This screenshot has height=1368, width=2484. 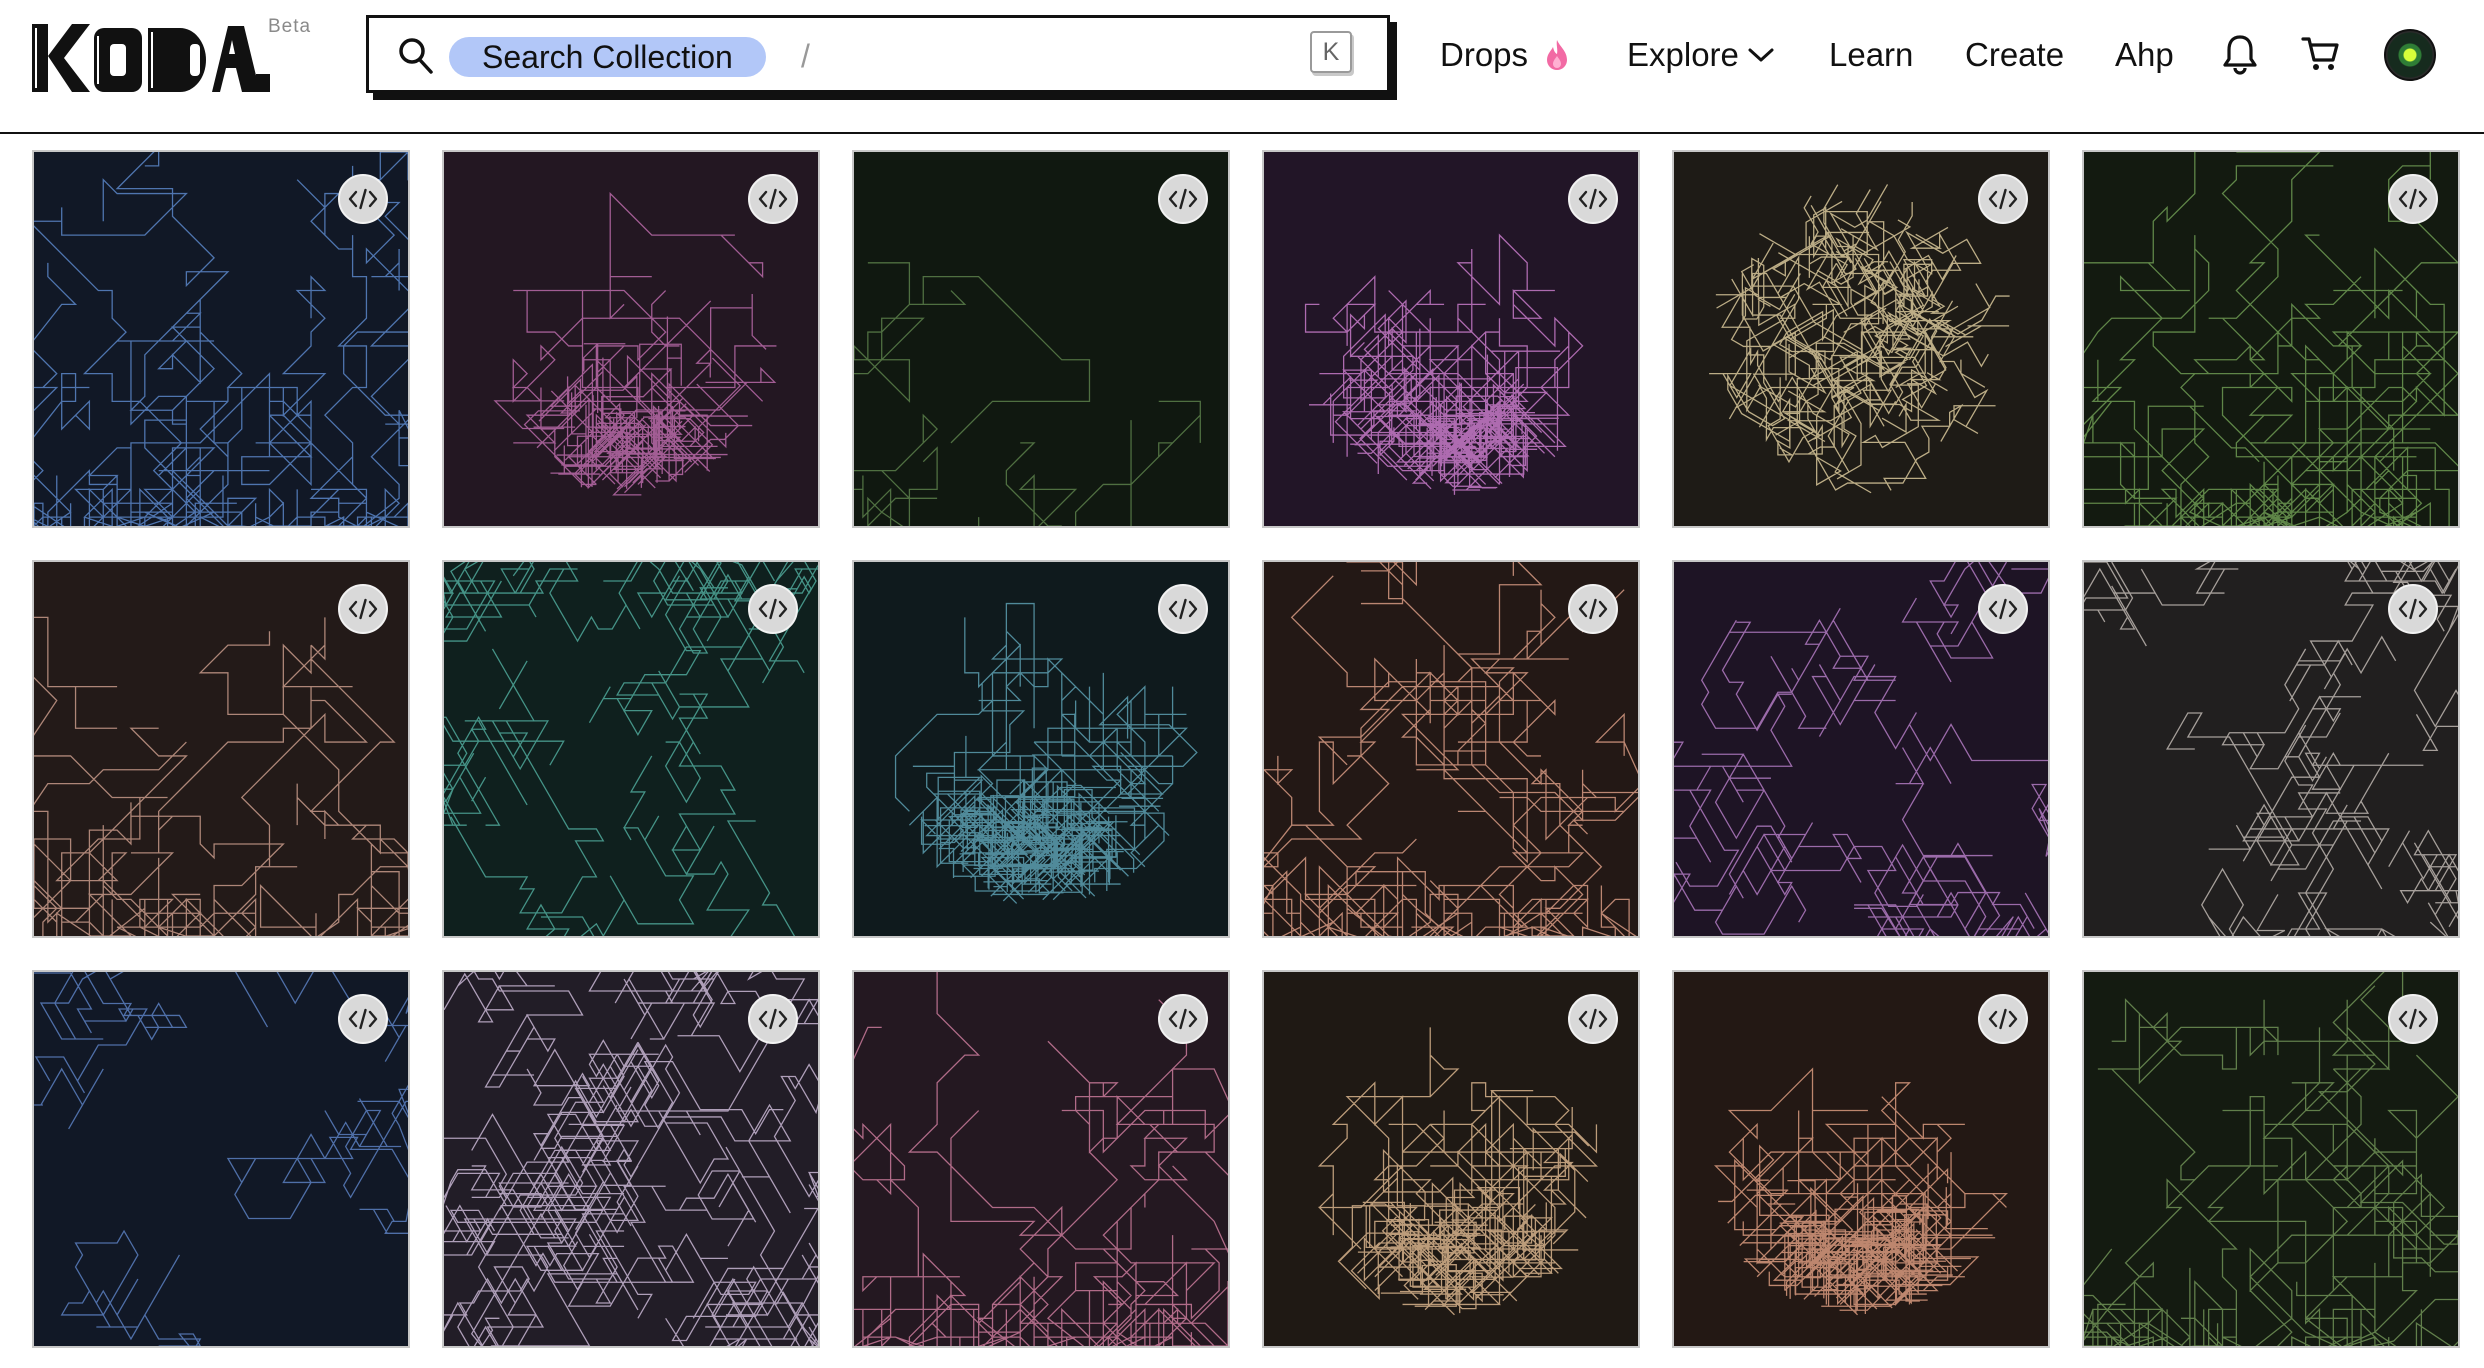 What do you see at coordinates (1331, 52) in the screenshot?
I see `search-shortcut-key: K` at bounding box center [1331, 52].